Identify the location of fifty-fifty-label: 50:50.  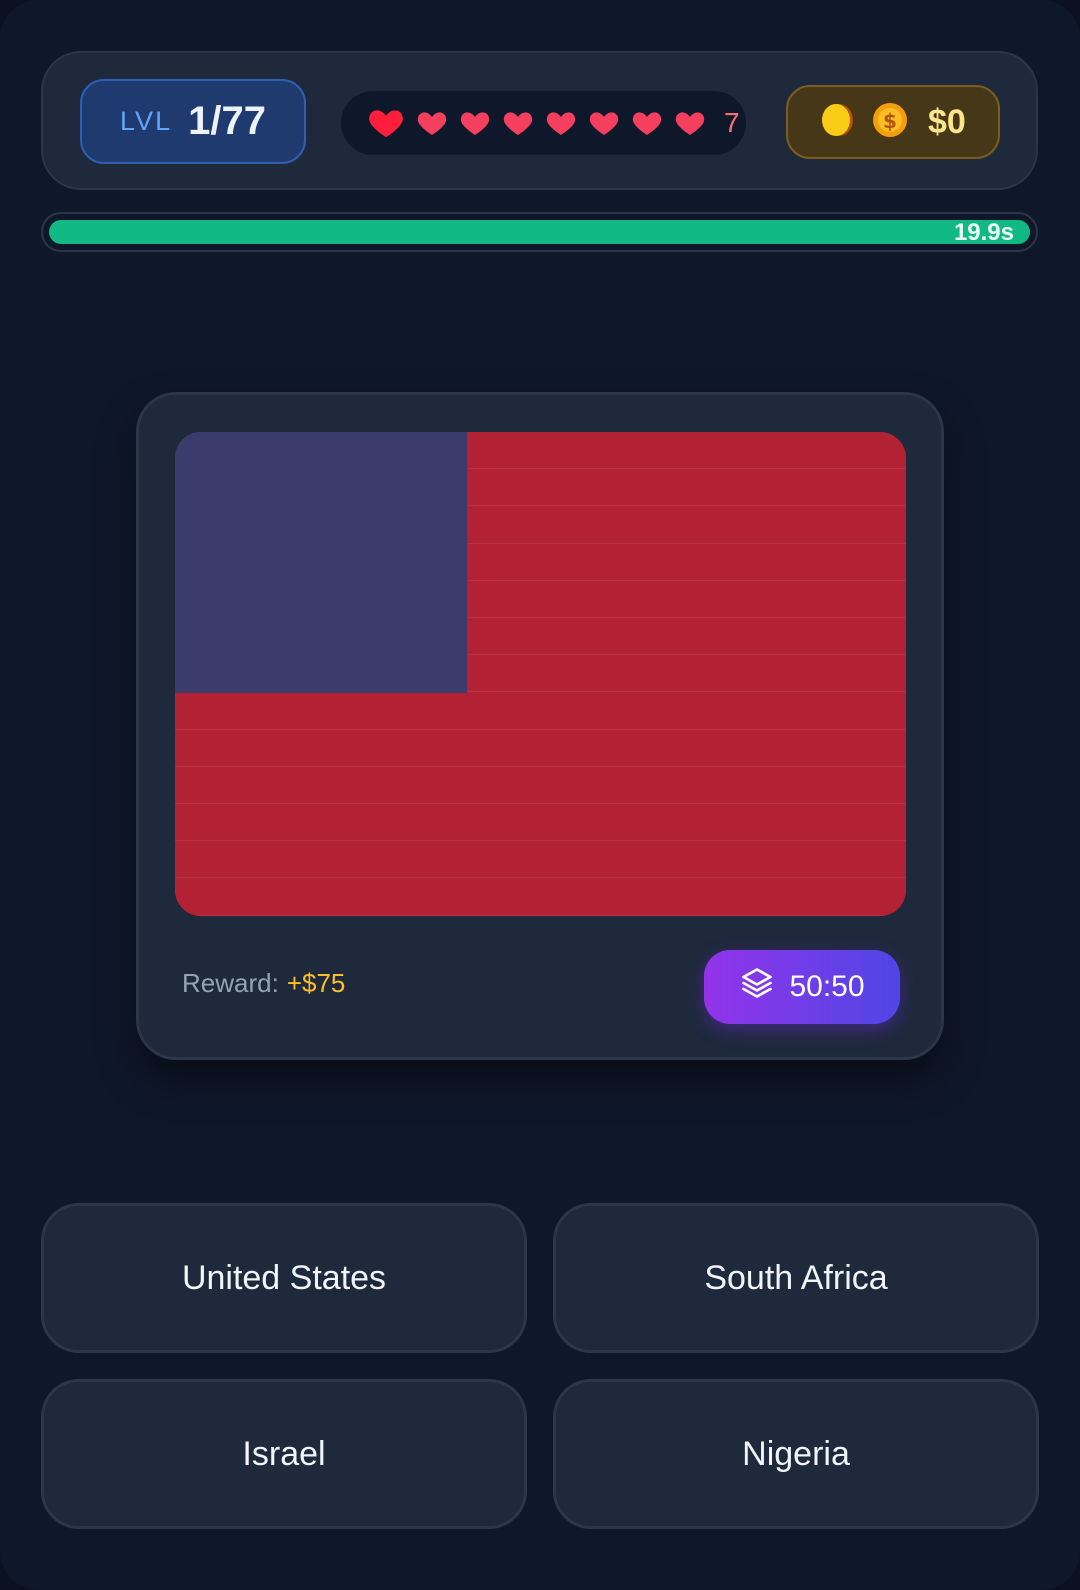
(827, 986).